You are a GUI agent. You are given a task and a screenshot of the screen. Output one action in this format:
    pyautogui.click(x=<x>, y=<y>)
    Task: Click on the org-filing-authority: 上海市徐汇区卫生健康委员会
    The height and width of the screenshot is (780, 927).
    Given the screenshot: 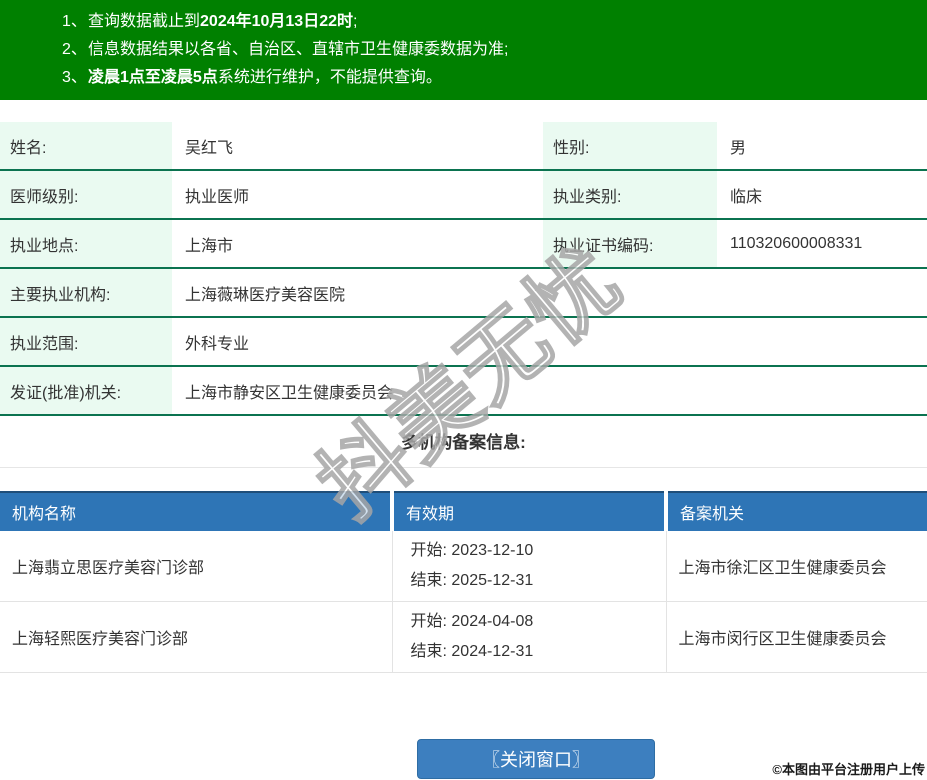 What is the action you would take?
    pyautogui.click(x=796, y=566)
    